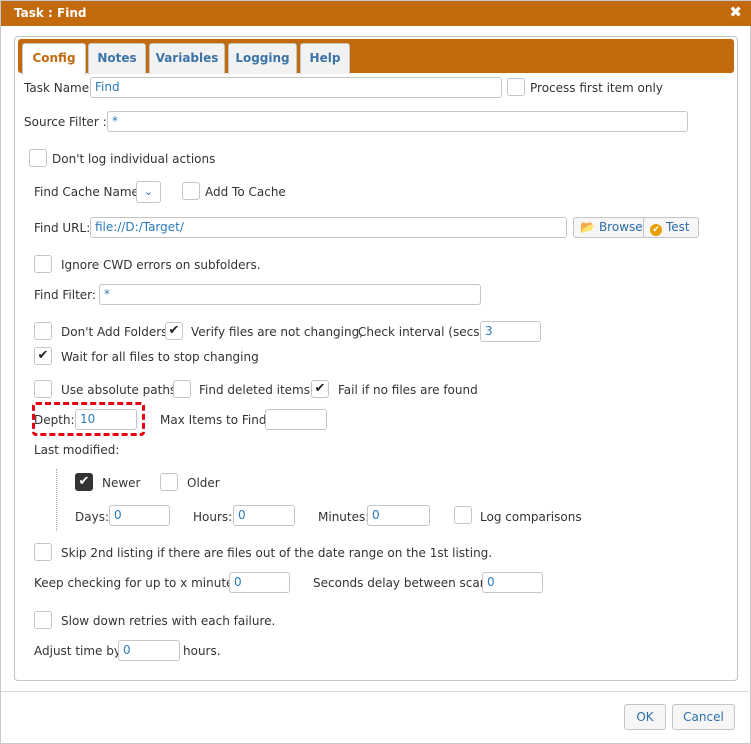 Image resolution: width=751 pixels, height=744 pixels. Describe the element at coordinates (531, 517) in the screenshot. I see `log-comparisons-label: Log comparisons` at that location.